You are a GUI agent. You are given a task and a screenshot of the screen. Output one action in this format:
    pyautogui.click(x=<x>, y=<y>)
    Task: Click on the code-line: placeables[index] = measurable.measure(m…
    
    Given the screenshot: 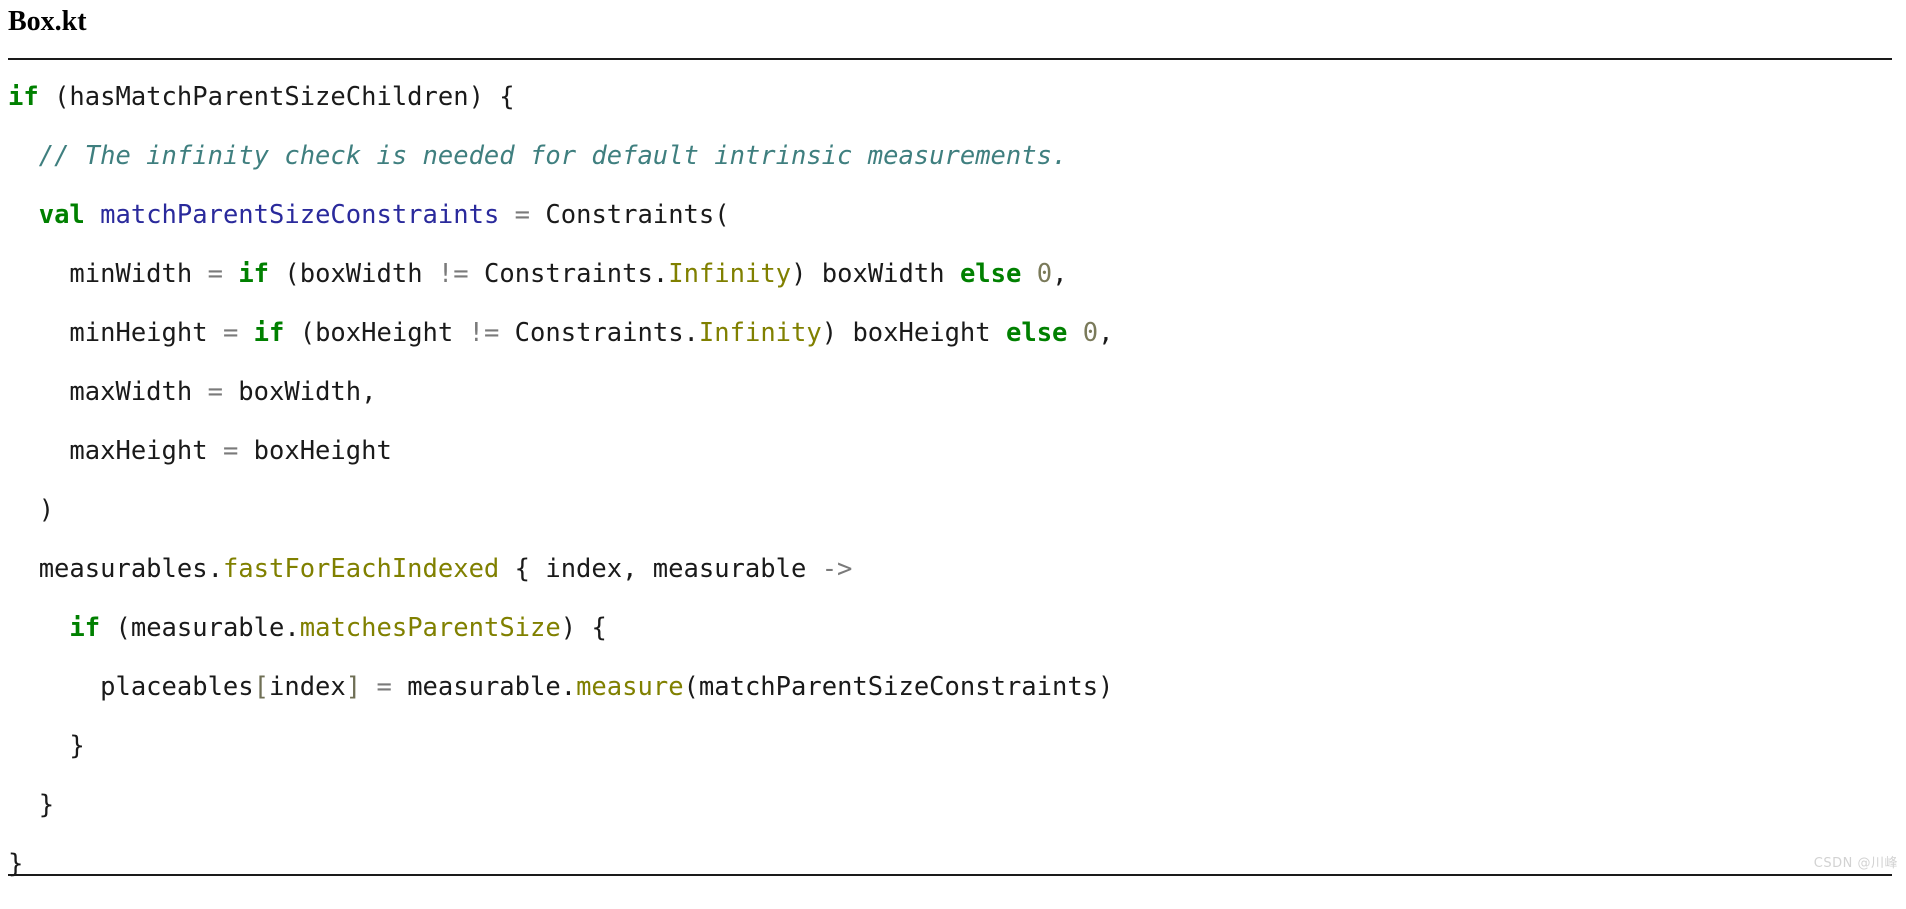 What is the action you would take?
    pyautogui.click(x=953, y=687)
    